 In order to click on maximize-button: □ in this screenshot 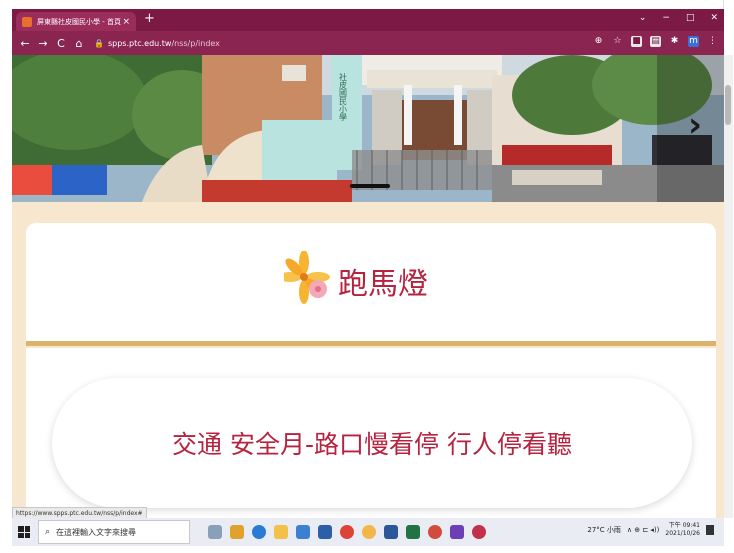, I will do `click(690, 18)`.